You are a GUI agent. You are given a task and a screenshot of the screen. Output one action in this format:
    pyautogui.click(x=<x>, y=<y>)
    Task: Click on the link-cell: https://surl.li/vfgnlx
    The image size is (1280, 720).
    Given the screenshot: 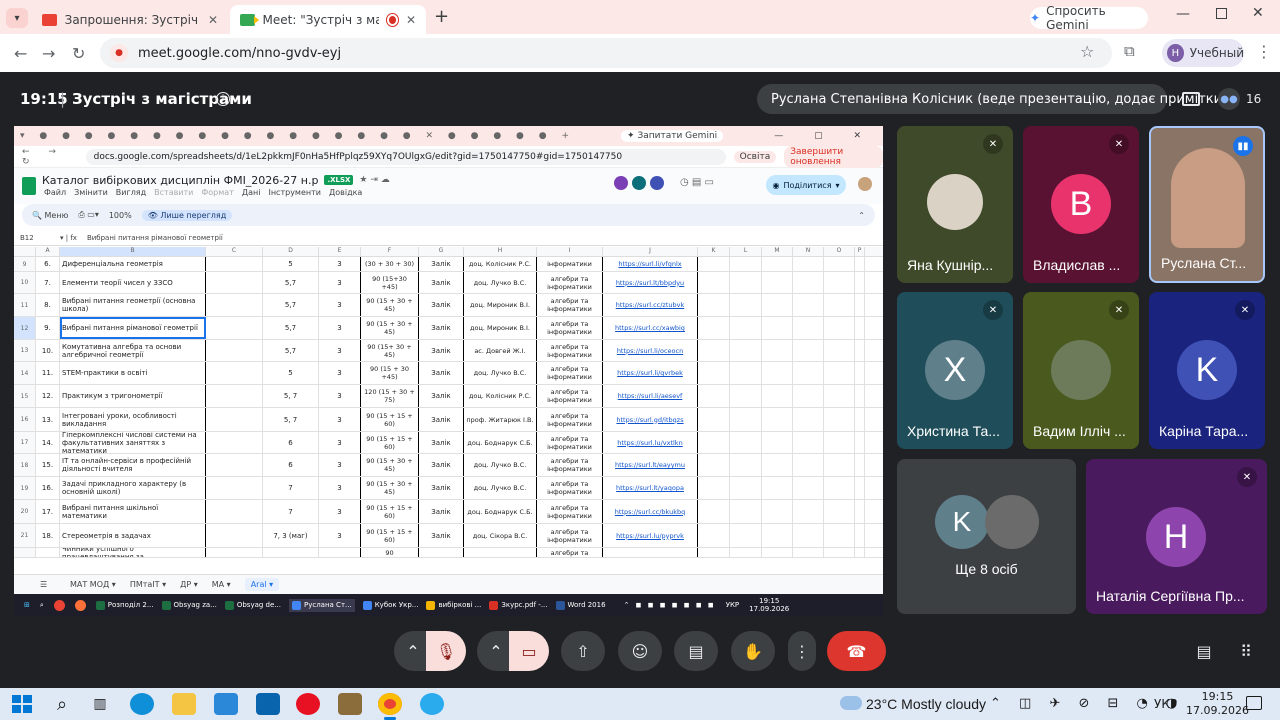 What is the action you would take?
    pyautogui.click(x=650, y=264)
    